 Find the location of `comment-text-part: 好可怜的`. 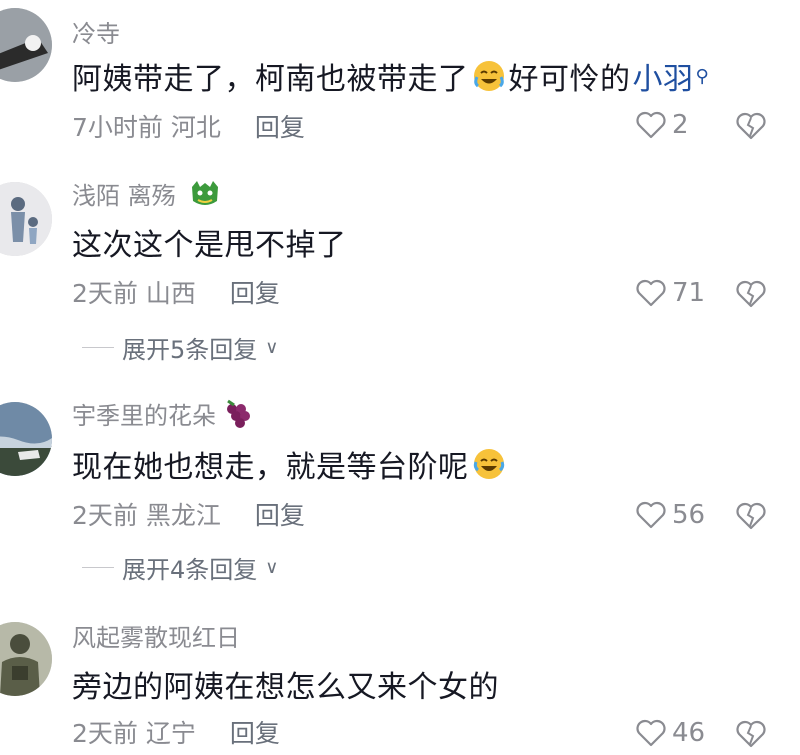

comment-text-part: 好可怜的 is located at coordinates (569, 79).